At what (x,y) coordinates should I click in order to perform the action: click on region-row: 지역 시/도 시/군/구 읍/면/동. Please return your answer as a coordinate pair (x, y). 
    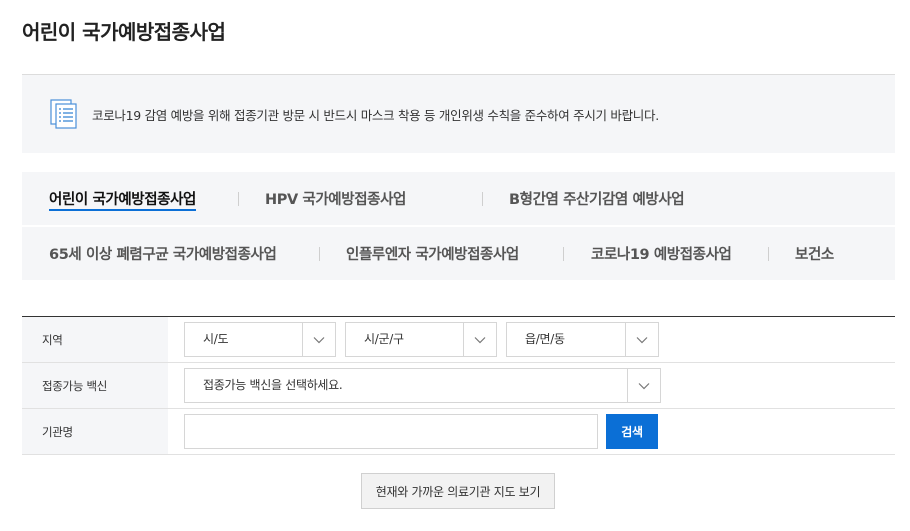
    Looking at the image, I should click on (458, 340).